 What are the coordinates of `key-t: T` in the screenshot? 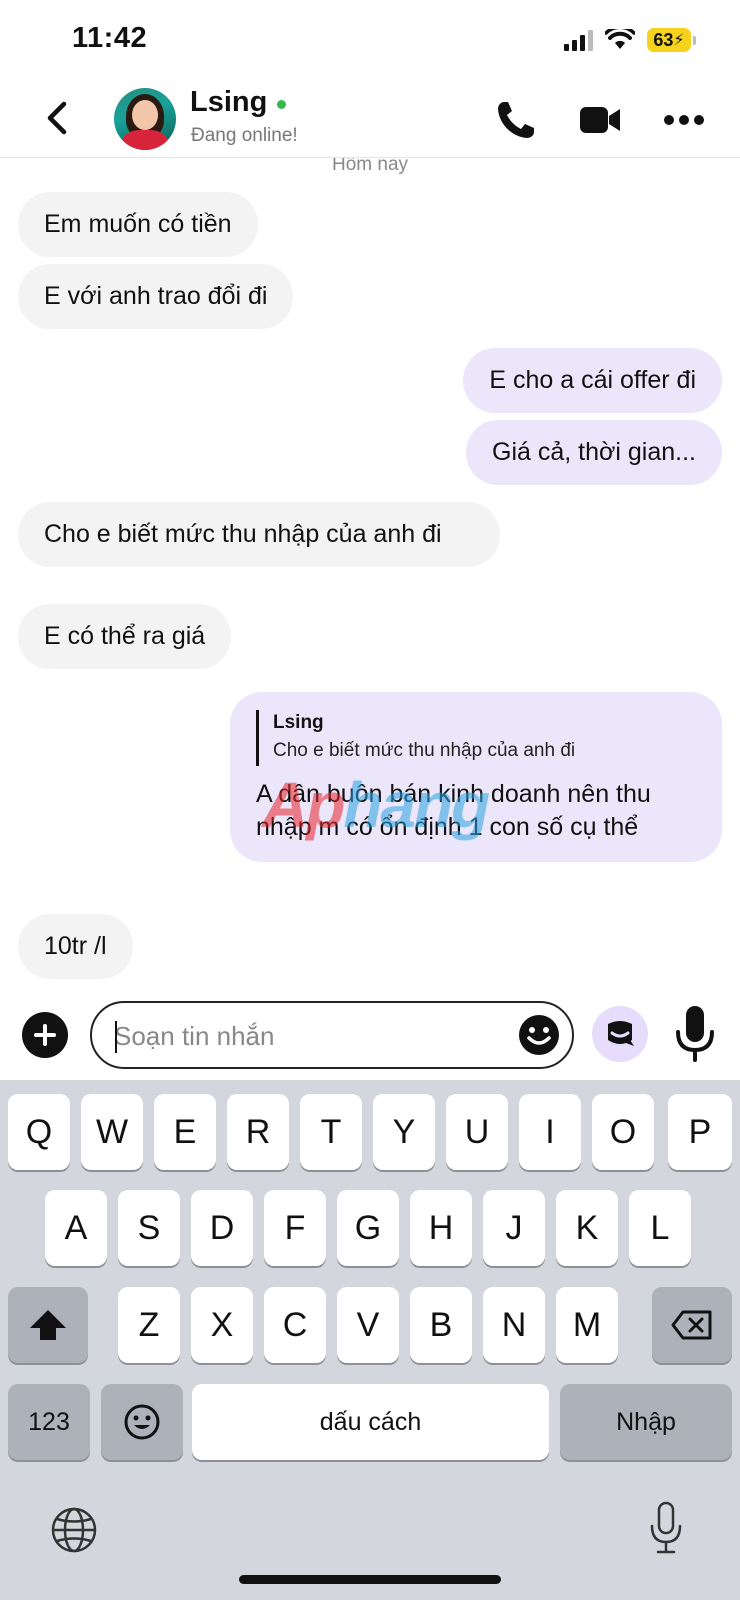 It's located at (331, 1132).